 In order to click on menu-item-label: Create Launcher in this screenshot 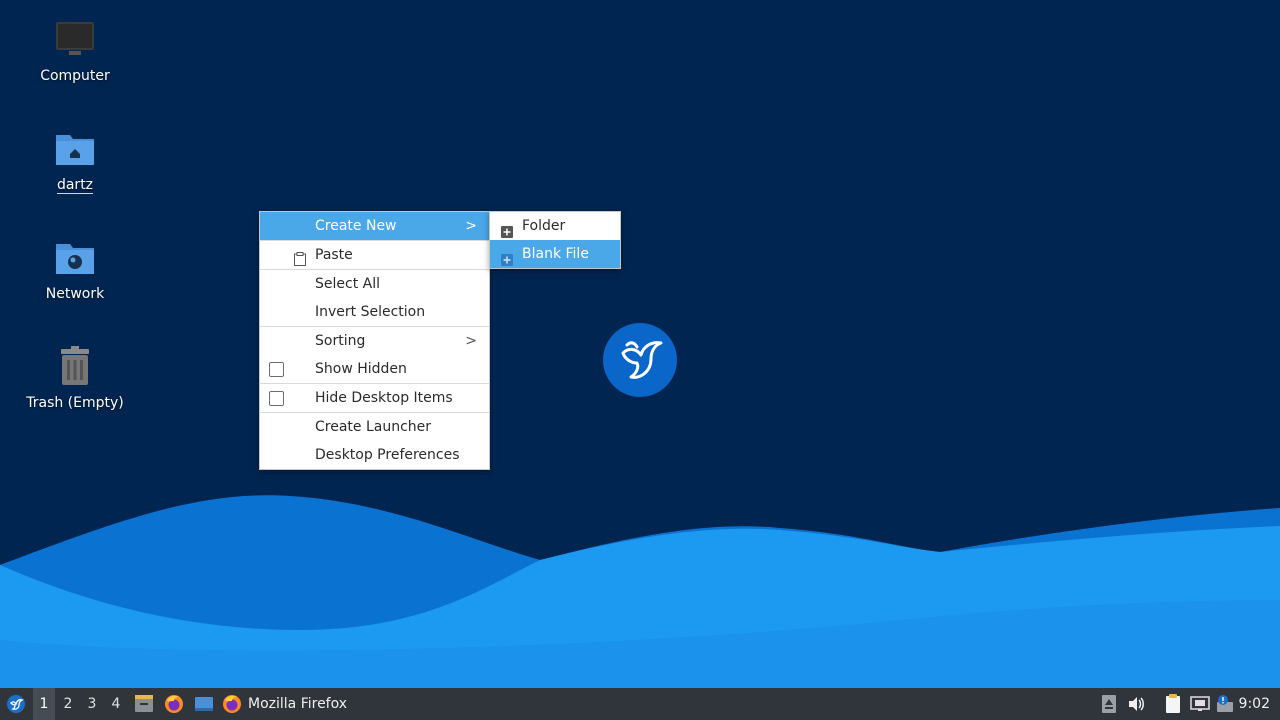, I will do `click(373, 427)`.